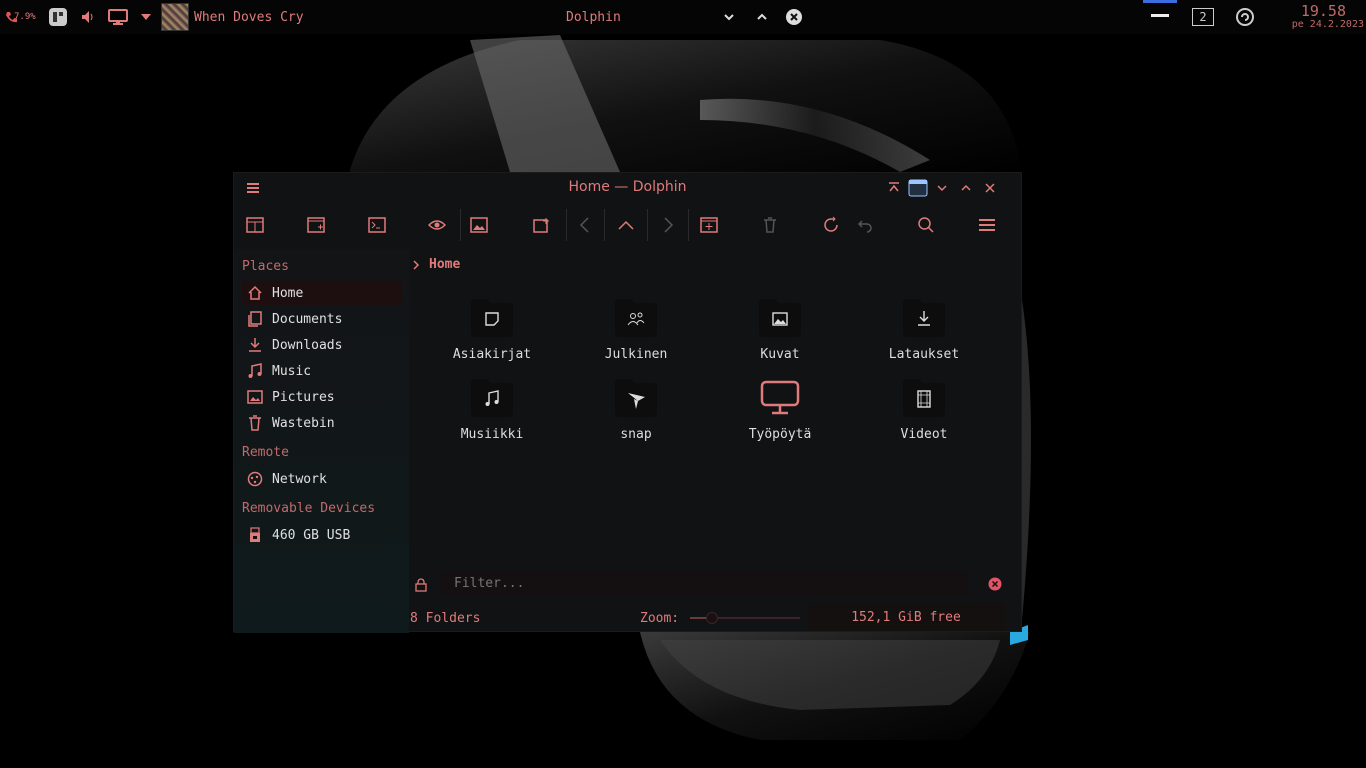 The height and width of the screenshot is (768, 1366). I want to click on panel-close-button, so click(794, 17).